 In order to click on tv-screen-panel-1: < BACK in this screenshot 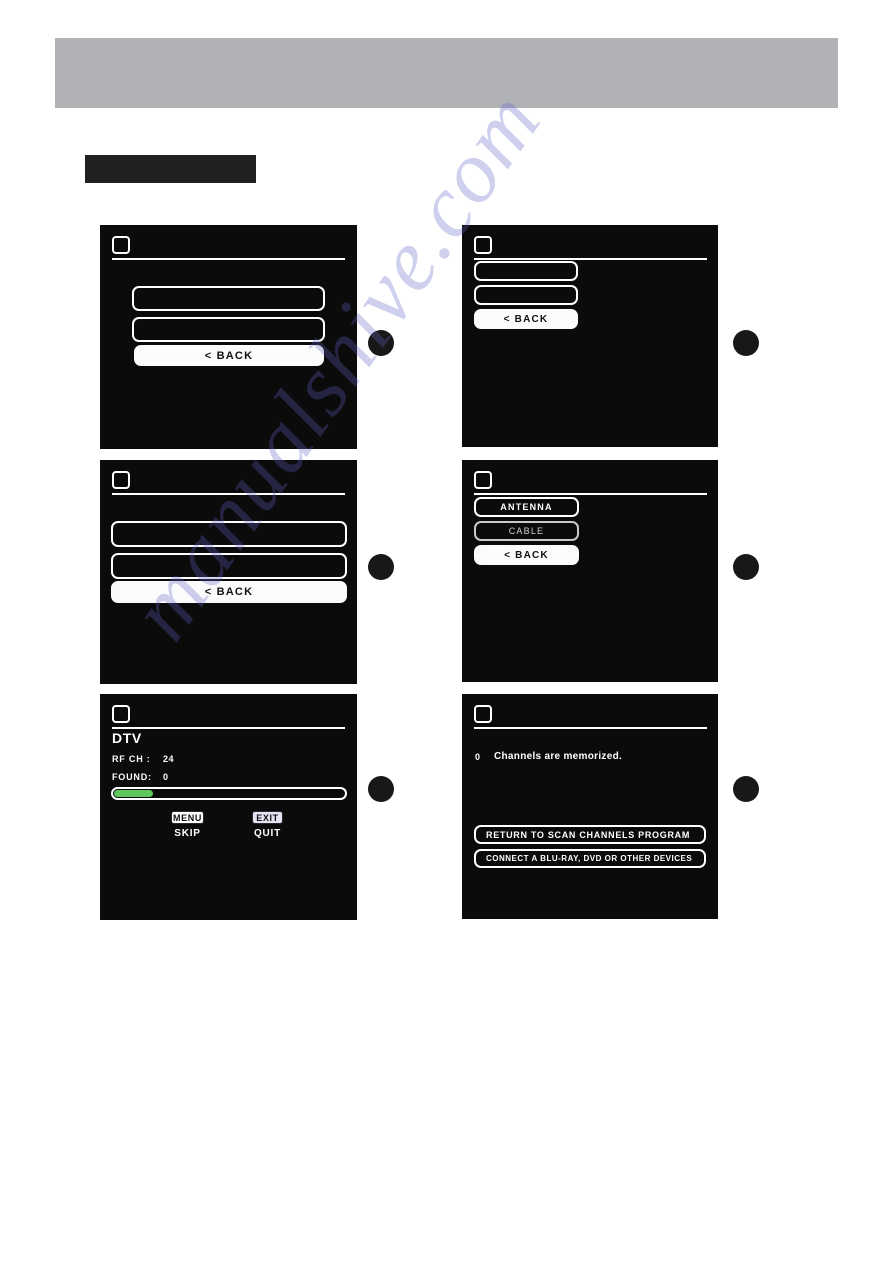, I will do `click(228, 337)`.